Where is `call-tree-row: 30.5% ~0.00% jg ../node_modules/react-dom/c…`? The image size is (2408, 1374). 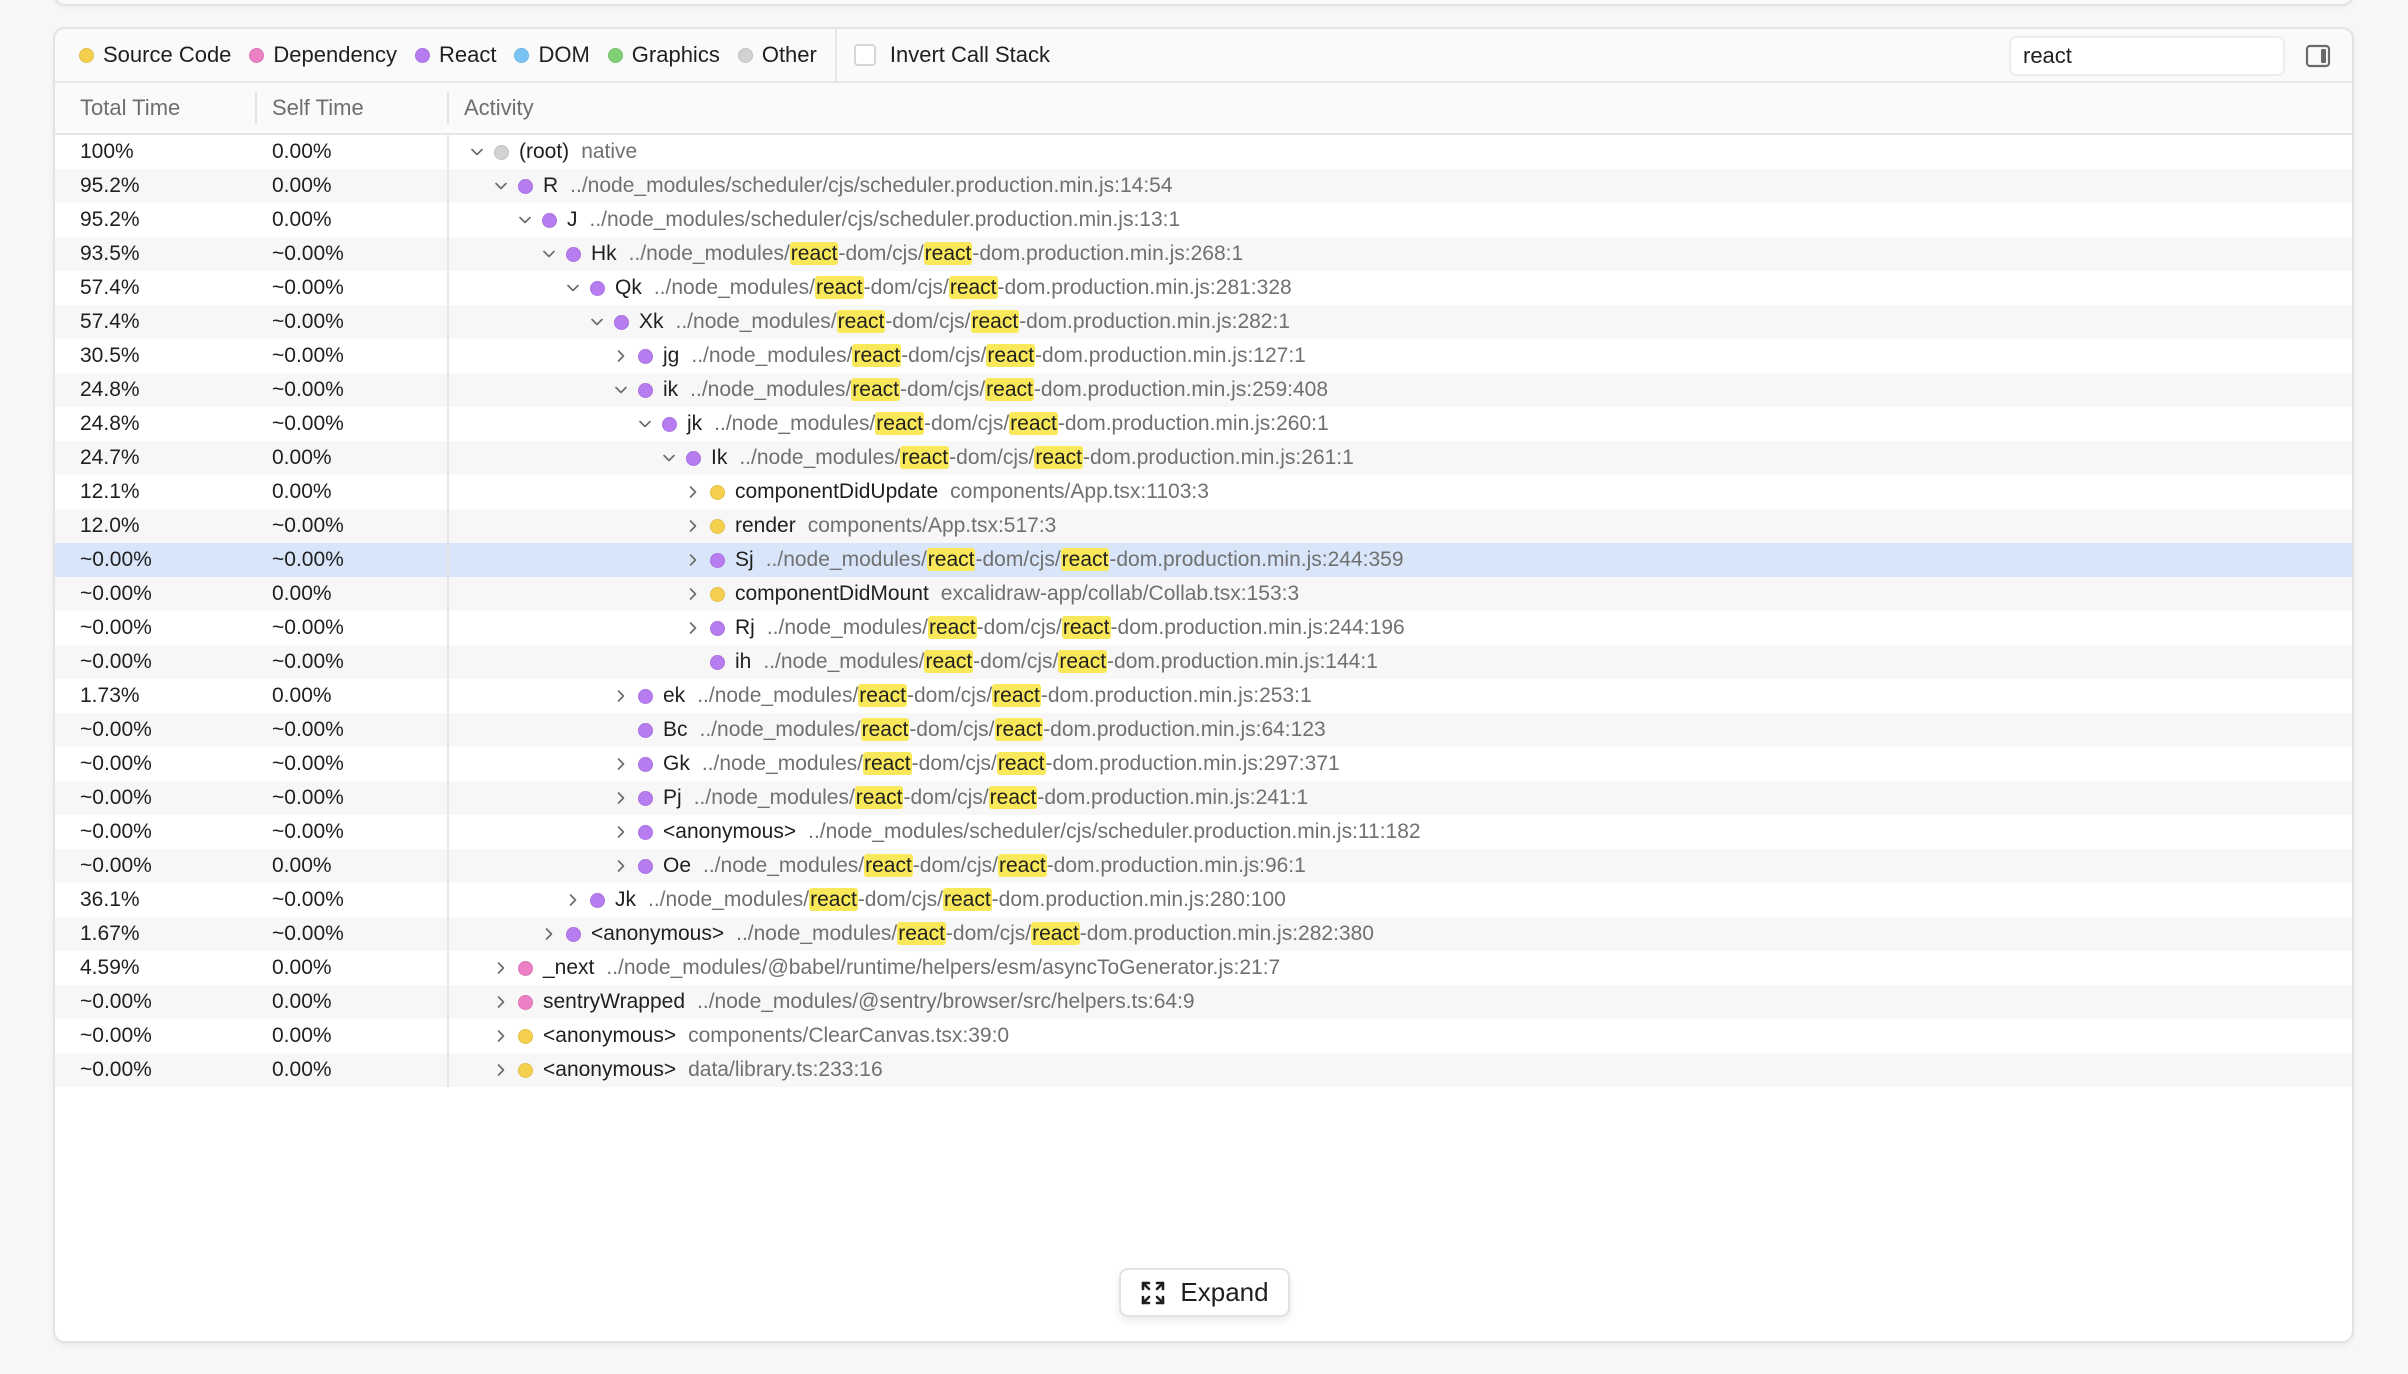 call-tree-row: 30.5% ~0.00% jg ../node_modules/react-dom/c… is located at coordinates (1203, 356).